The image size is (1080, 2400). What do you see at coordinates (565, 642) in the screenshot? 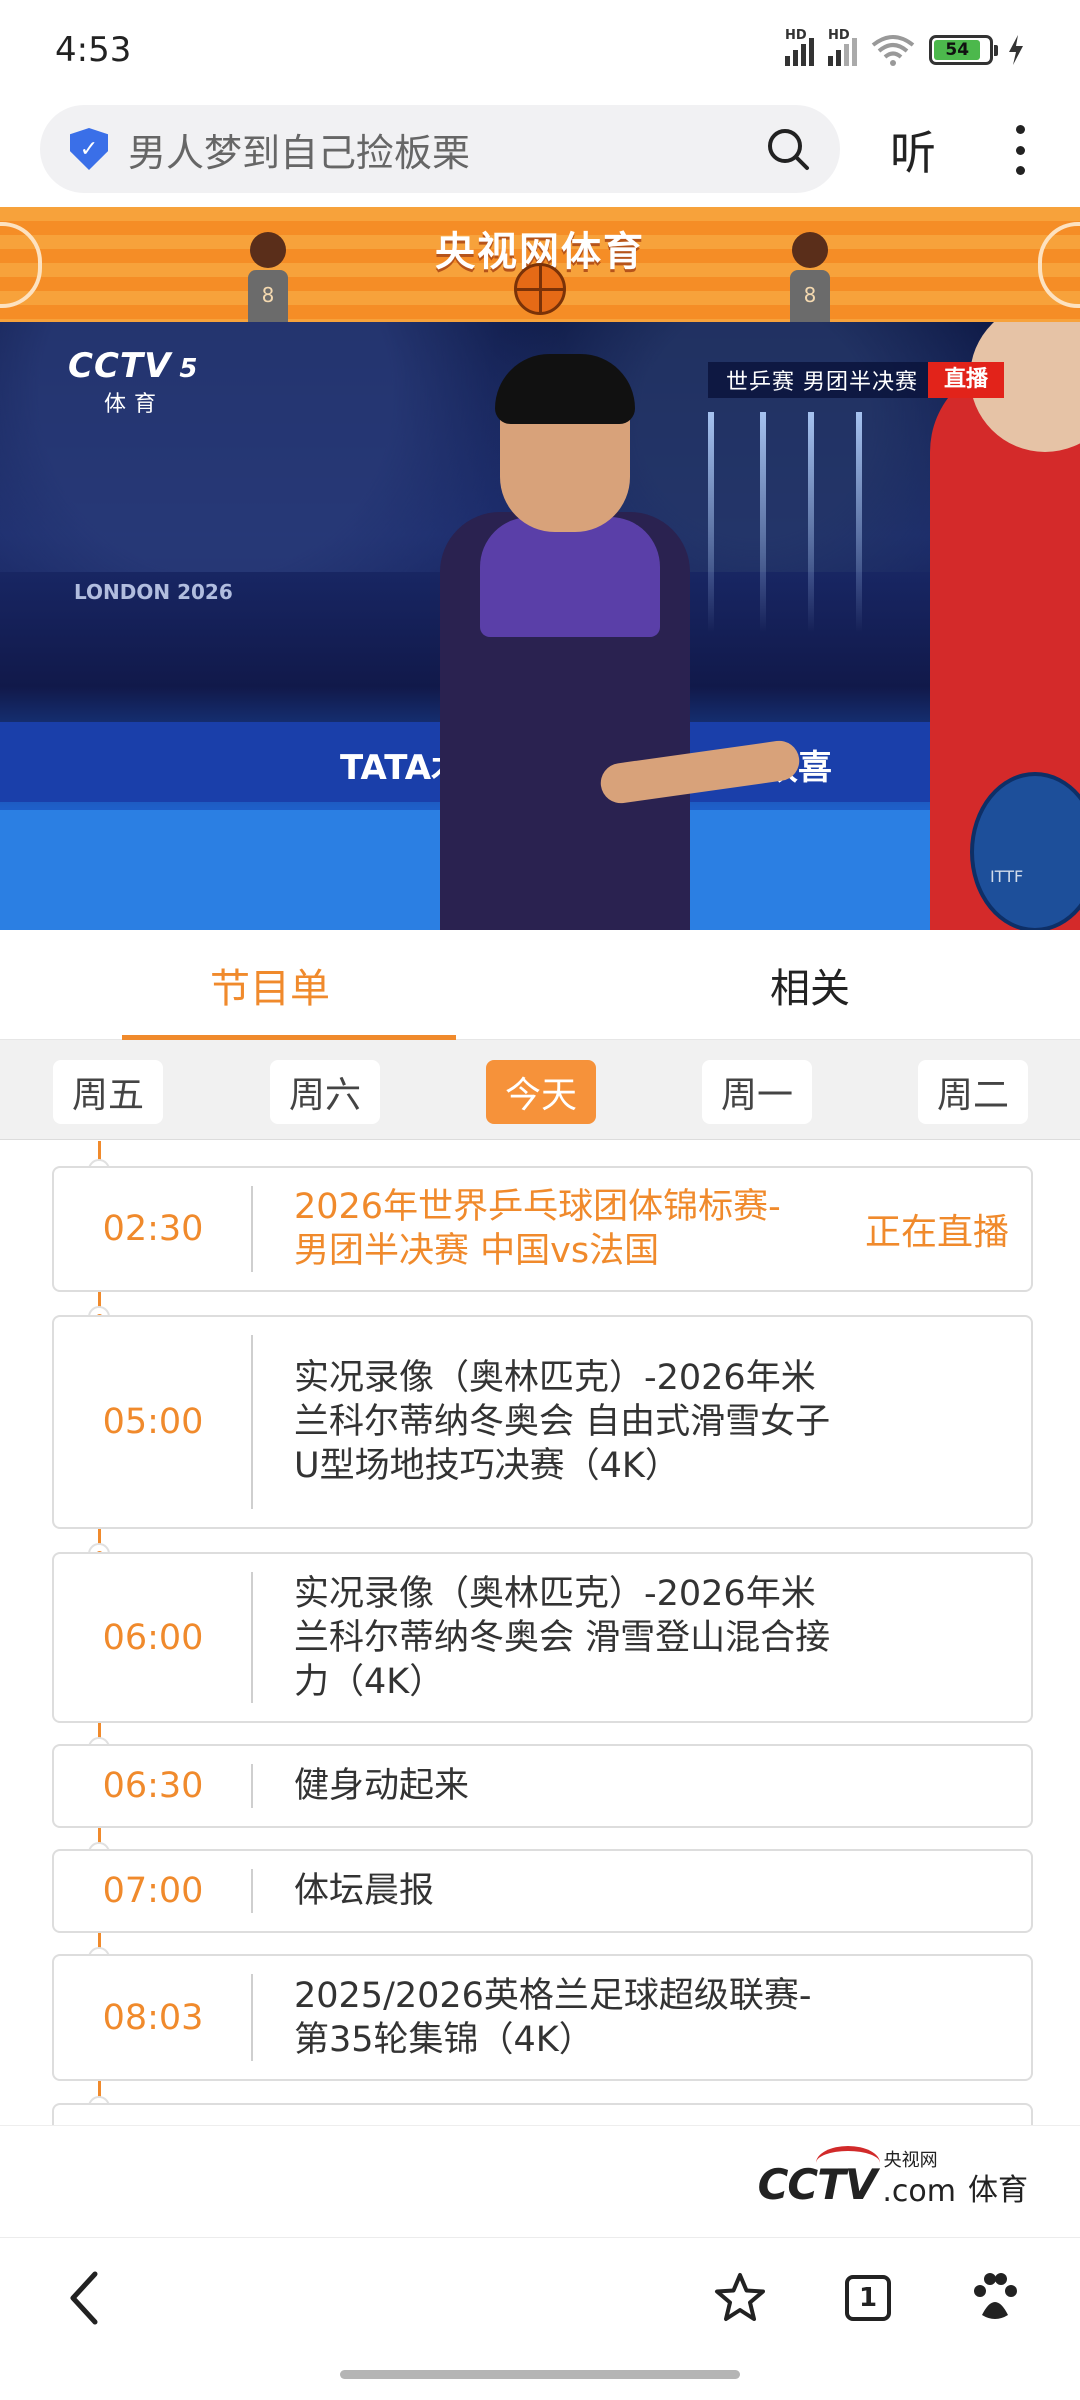
I see `player-figure` at bounding box center [565, 642].